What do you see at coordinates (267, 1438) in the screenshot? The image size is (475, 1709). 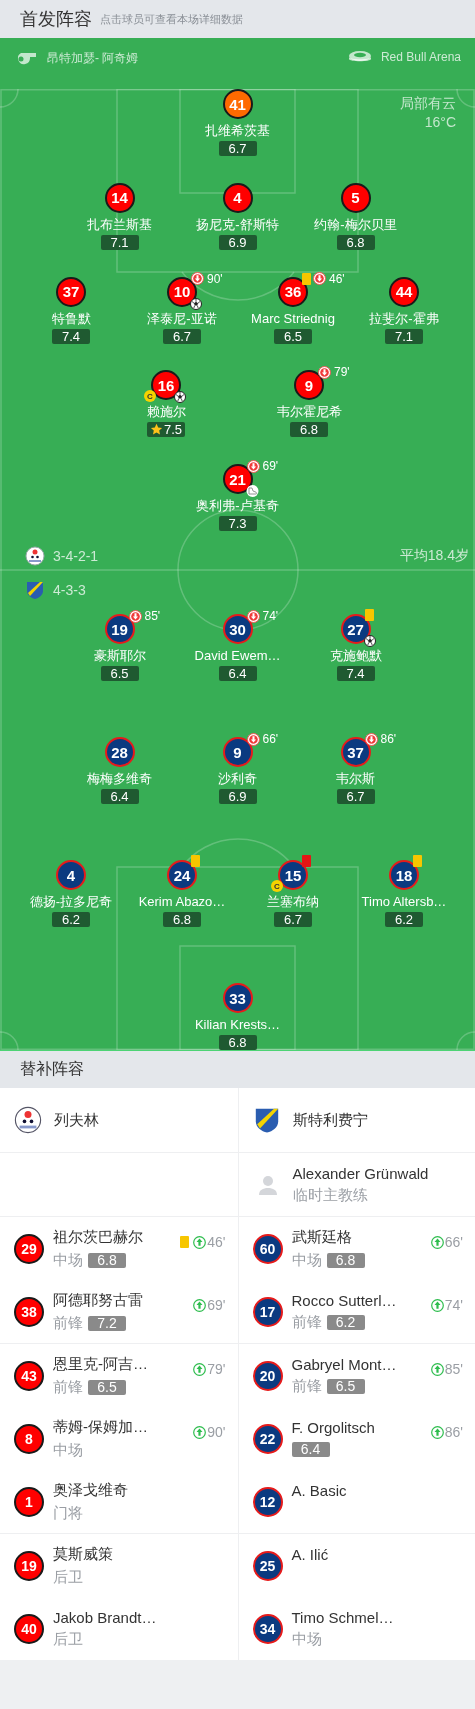 I see `jersey-number: 22` at bounding box center [267, 1438].